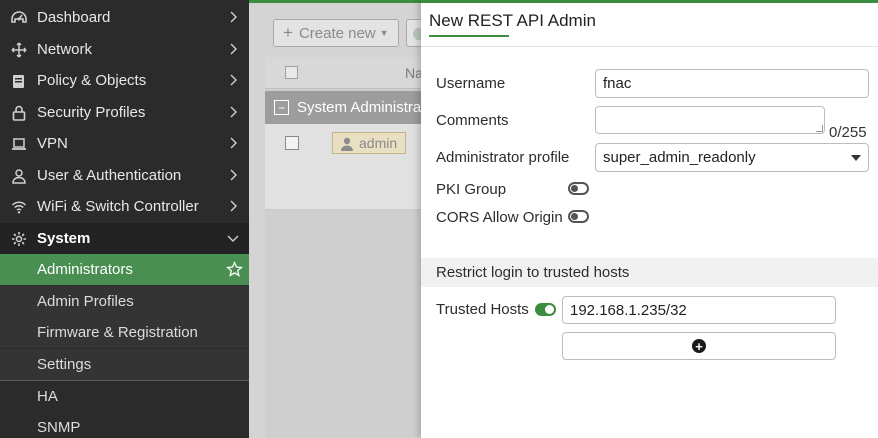  Describe the element at coordinates (533, 272) in the screenshot. I see `restrict-login-label: Restrict login to trusted hosts` at that location.